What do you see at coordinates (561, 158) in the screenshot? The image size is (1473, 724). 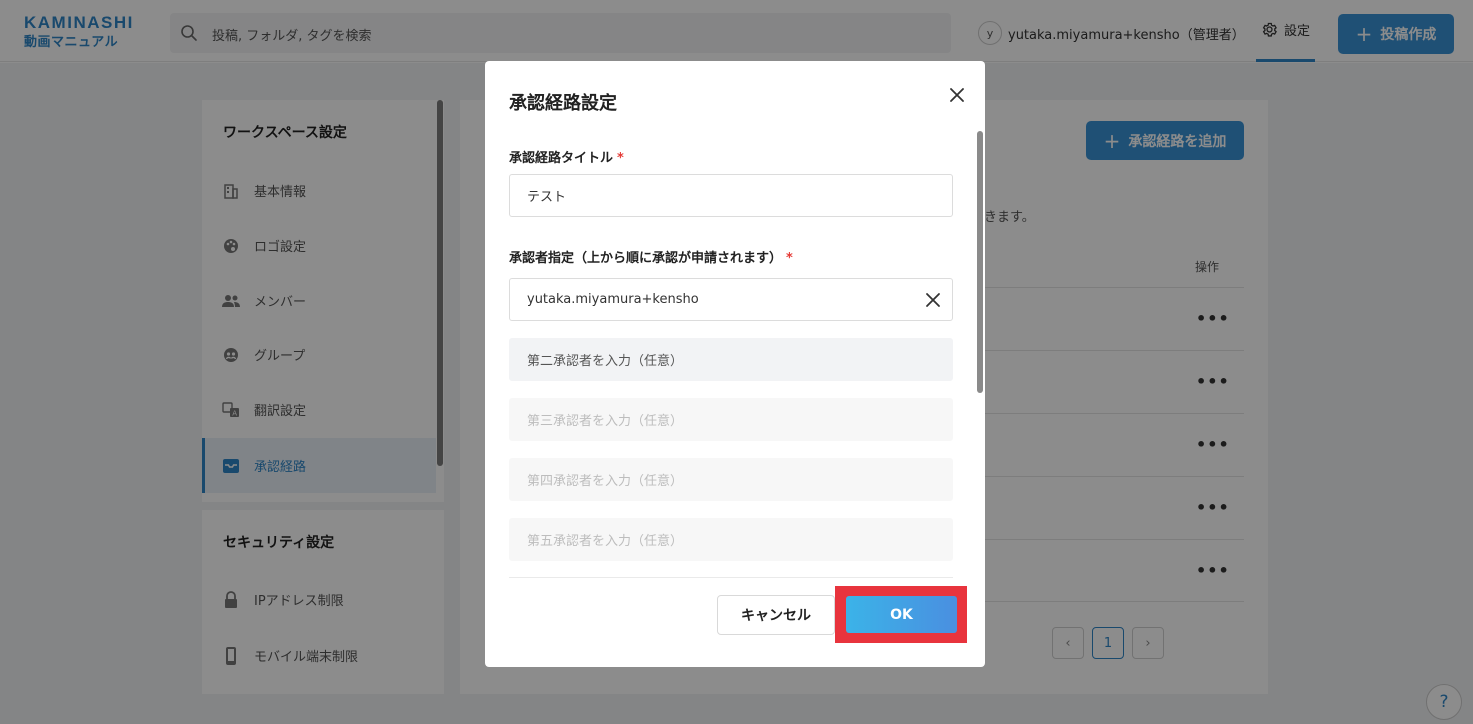 I see `route-title-label-text: 承認経路タイトル` at bounding box center [561, 158].